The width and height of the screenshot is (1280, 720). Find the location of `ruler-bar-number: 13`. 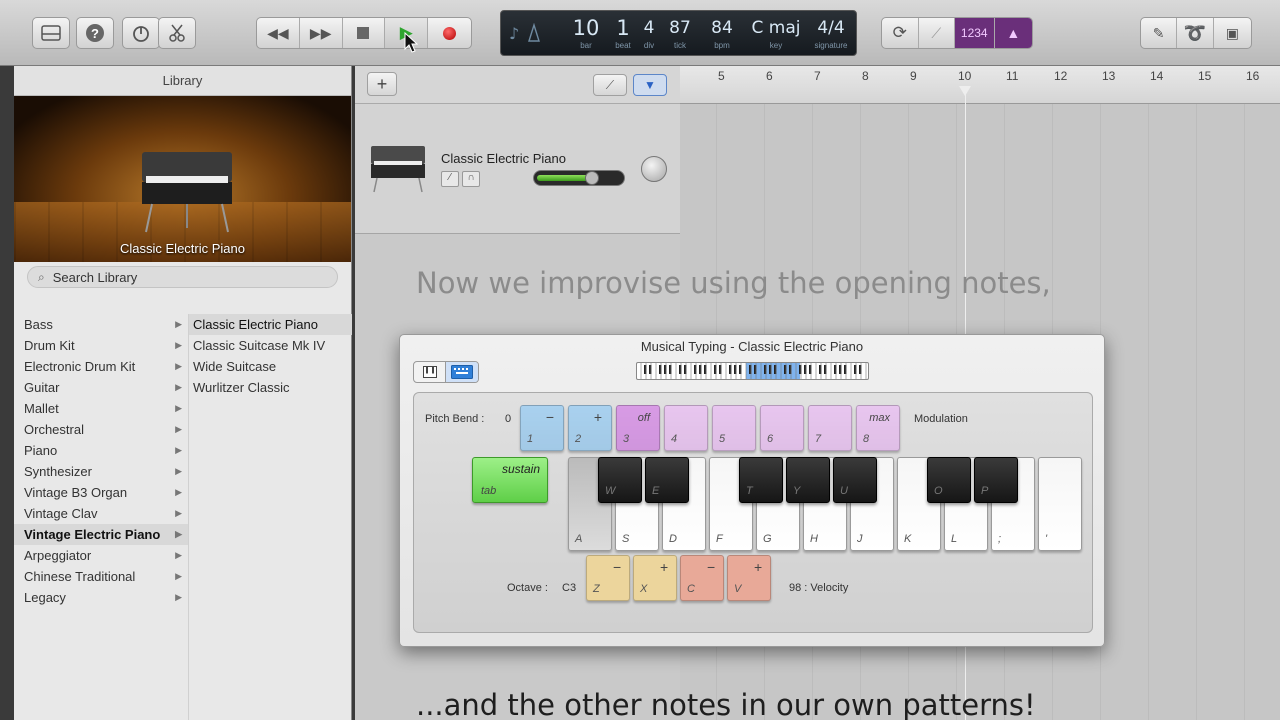

ruler-bar-number: 13 is located at coordinates (1109, 76).